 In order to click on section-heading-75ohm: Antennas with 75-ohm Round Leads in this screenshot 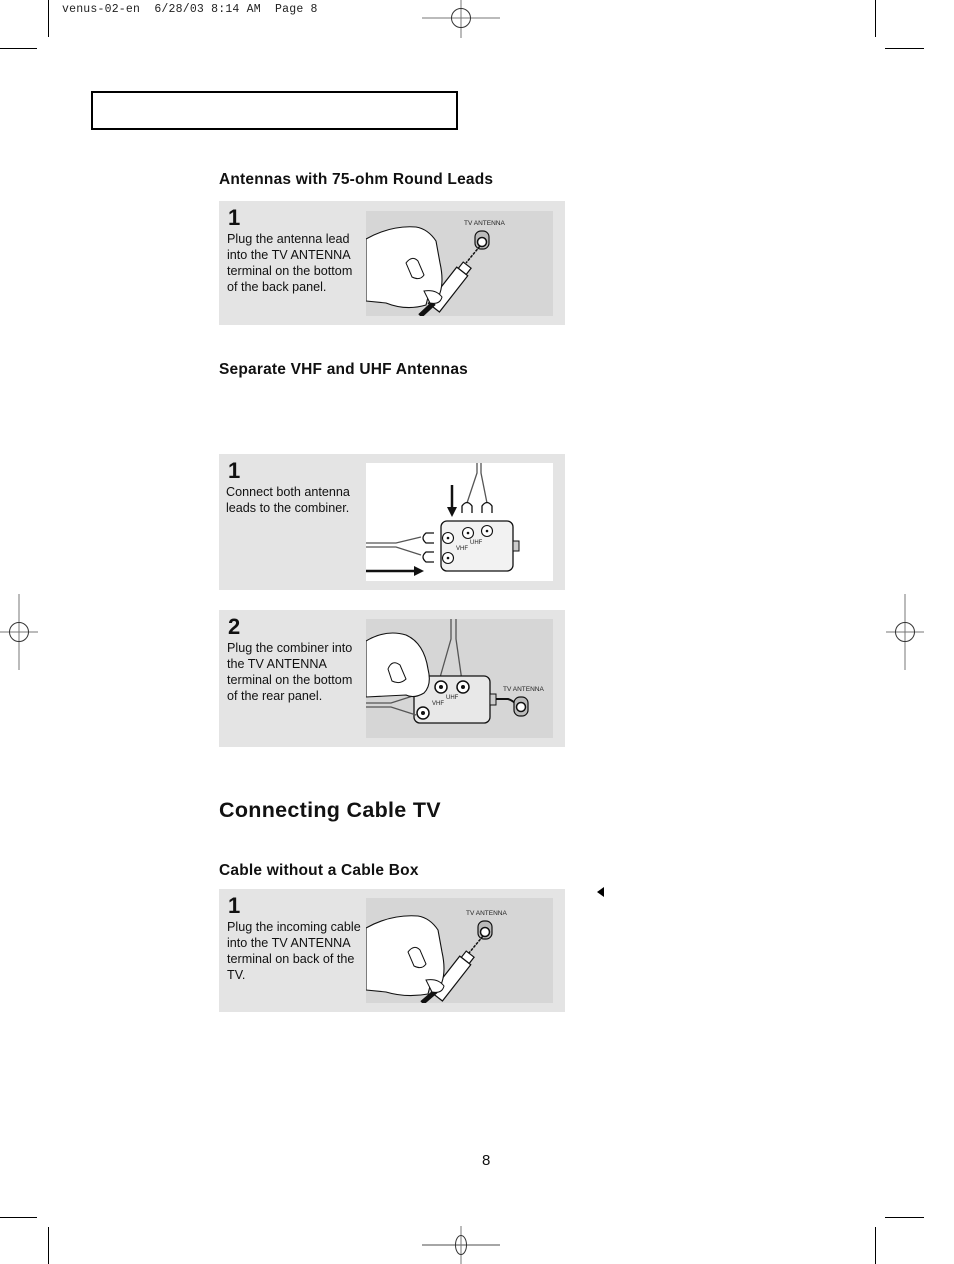, I will do `click(356, 179)`.